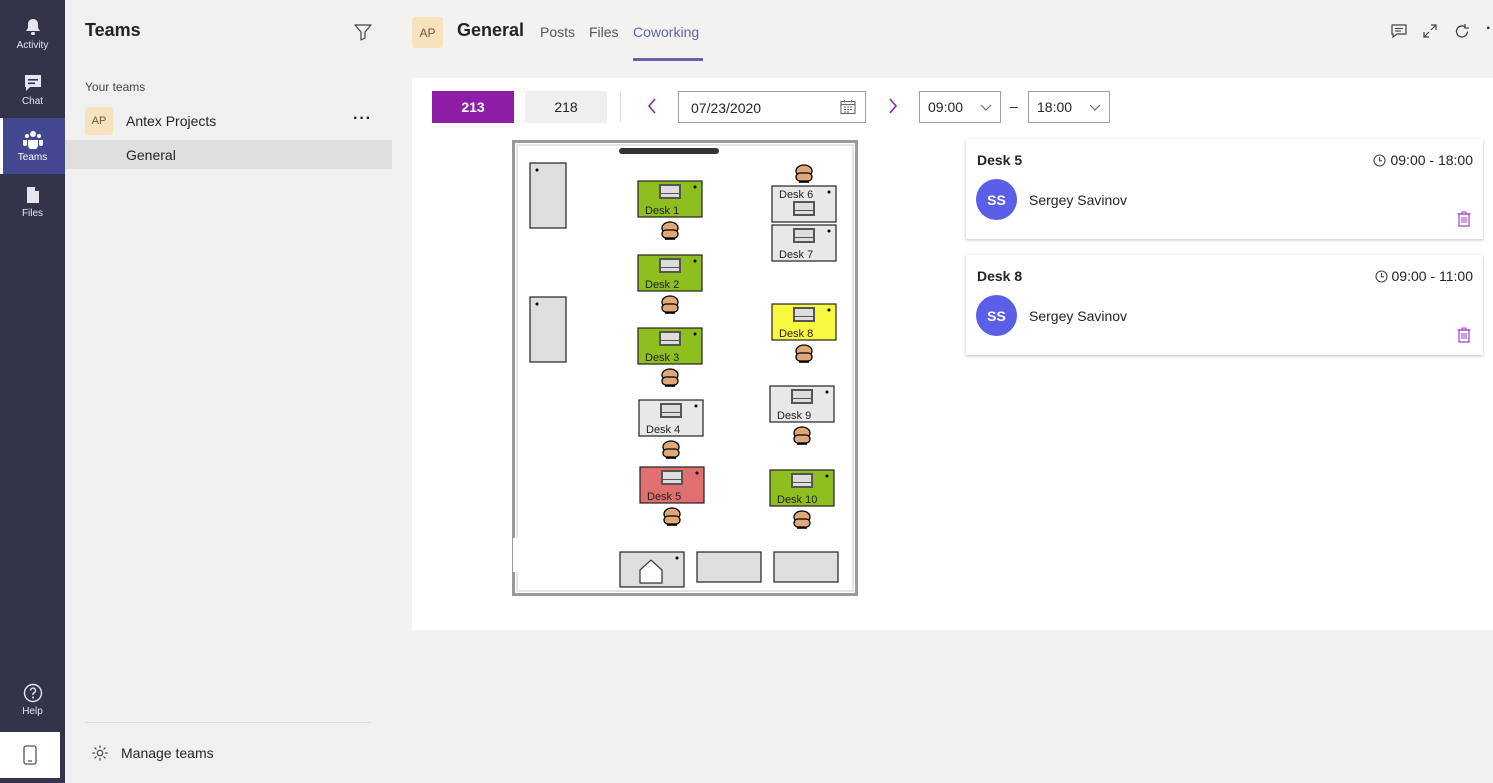 The image size is (1493, 783). What do you see at coordinates (604, 32) in the screenshot?
I see `tab-files: Files` at bounding box center [604, 32].